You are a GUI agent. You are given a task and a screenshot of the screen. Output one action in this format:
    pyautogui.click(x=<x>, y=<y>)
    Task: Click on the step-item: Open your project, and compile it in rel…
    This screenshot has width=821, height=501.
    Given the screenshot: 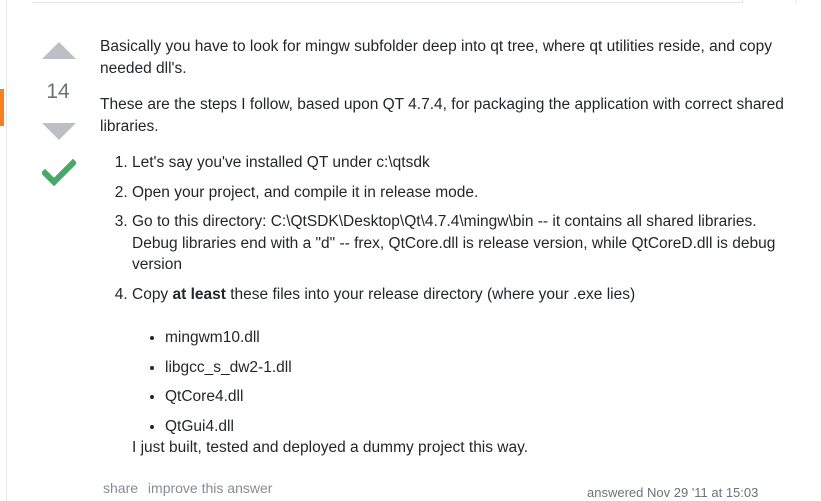 What is the action you would take?
    pyautogui.click(x=466, y=193)
    